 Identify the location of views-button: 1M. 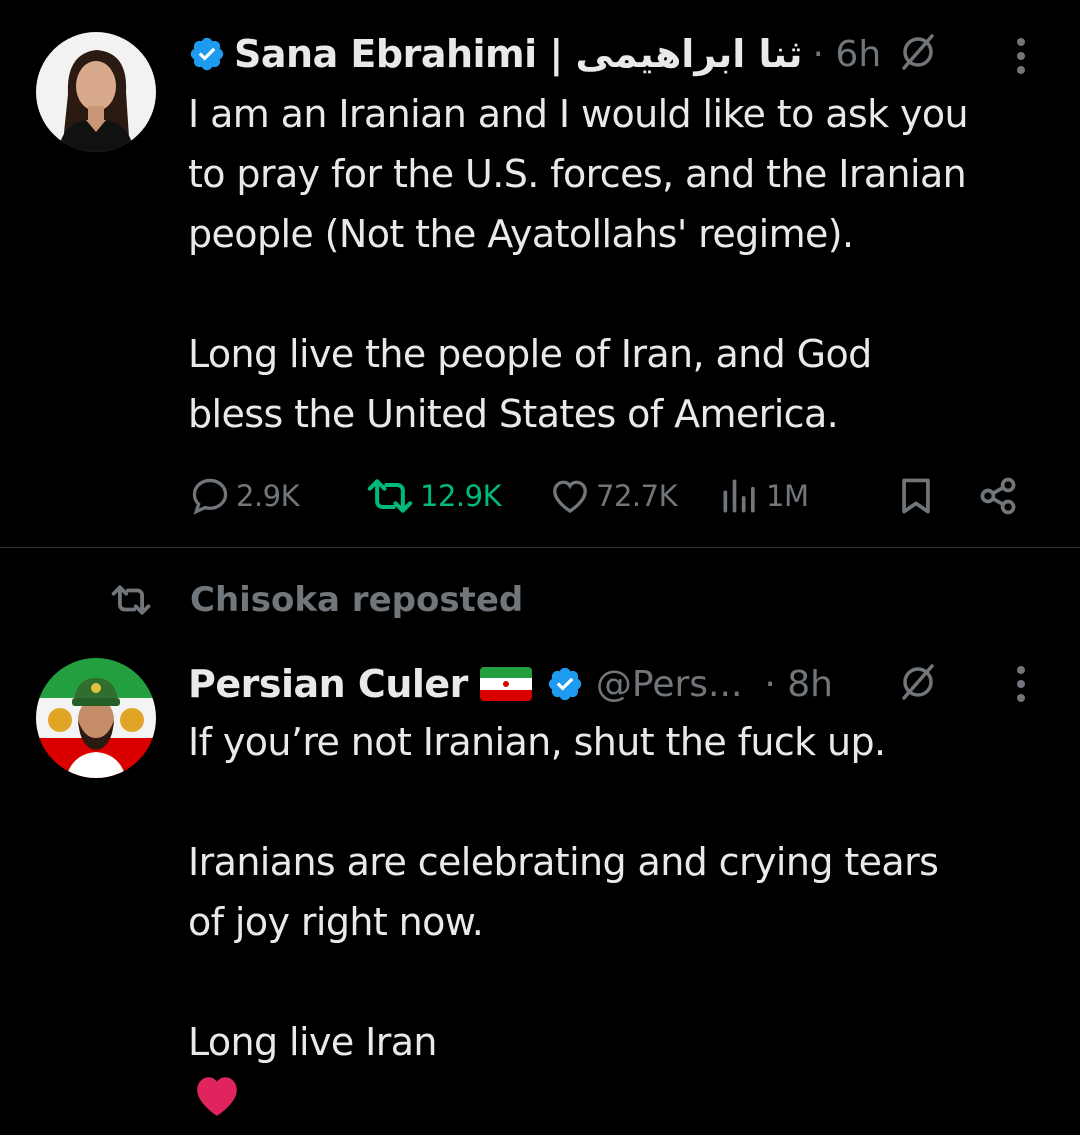
(763, 496).